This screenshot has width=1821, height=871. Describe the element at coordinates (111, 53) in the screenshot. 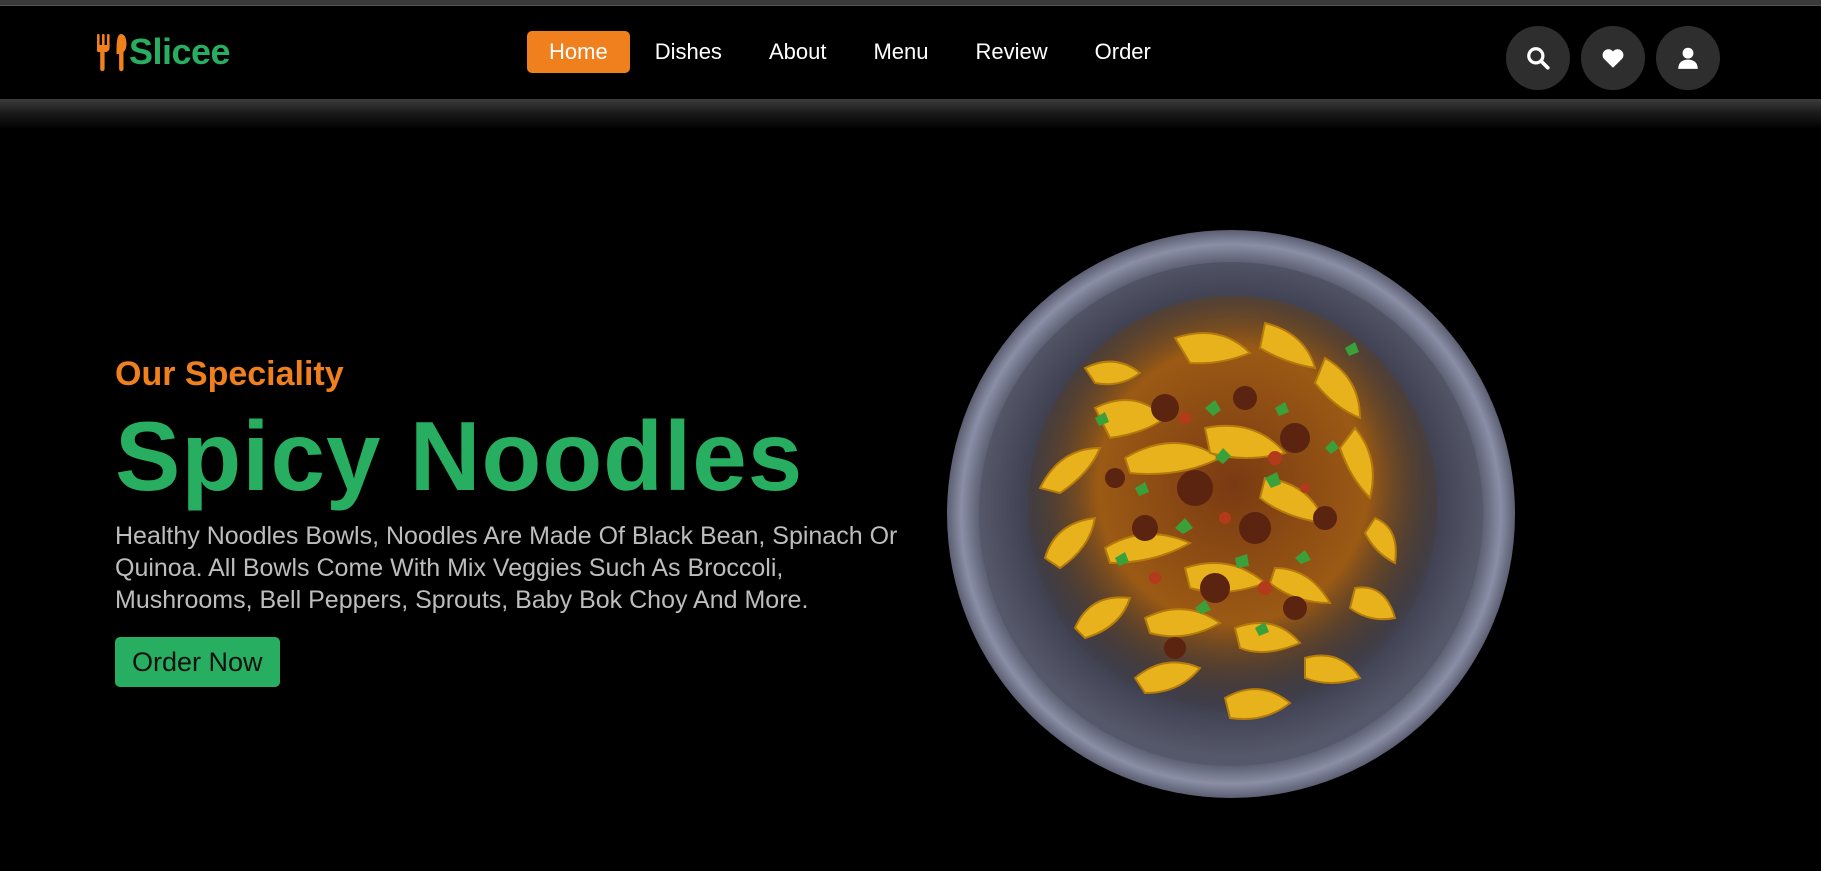

I see `fork-spoon-icon` at that location.